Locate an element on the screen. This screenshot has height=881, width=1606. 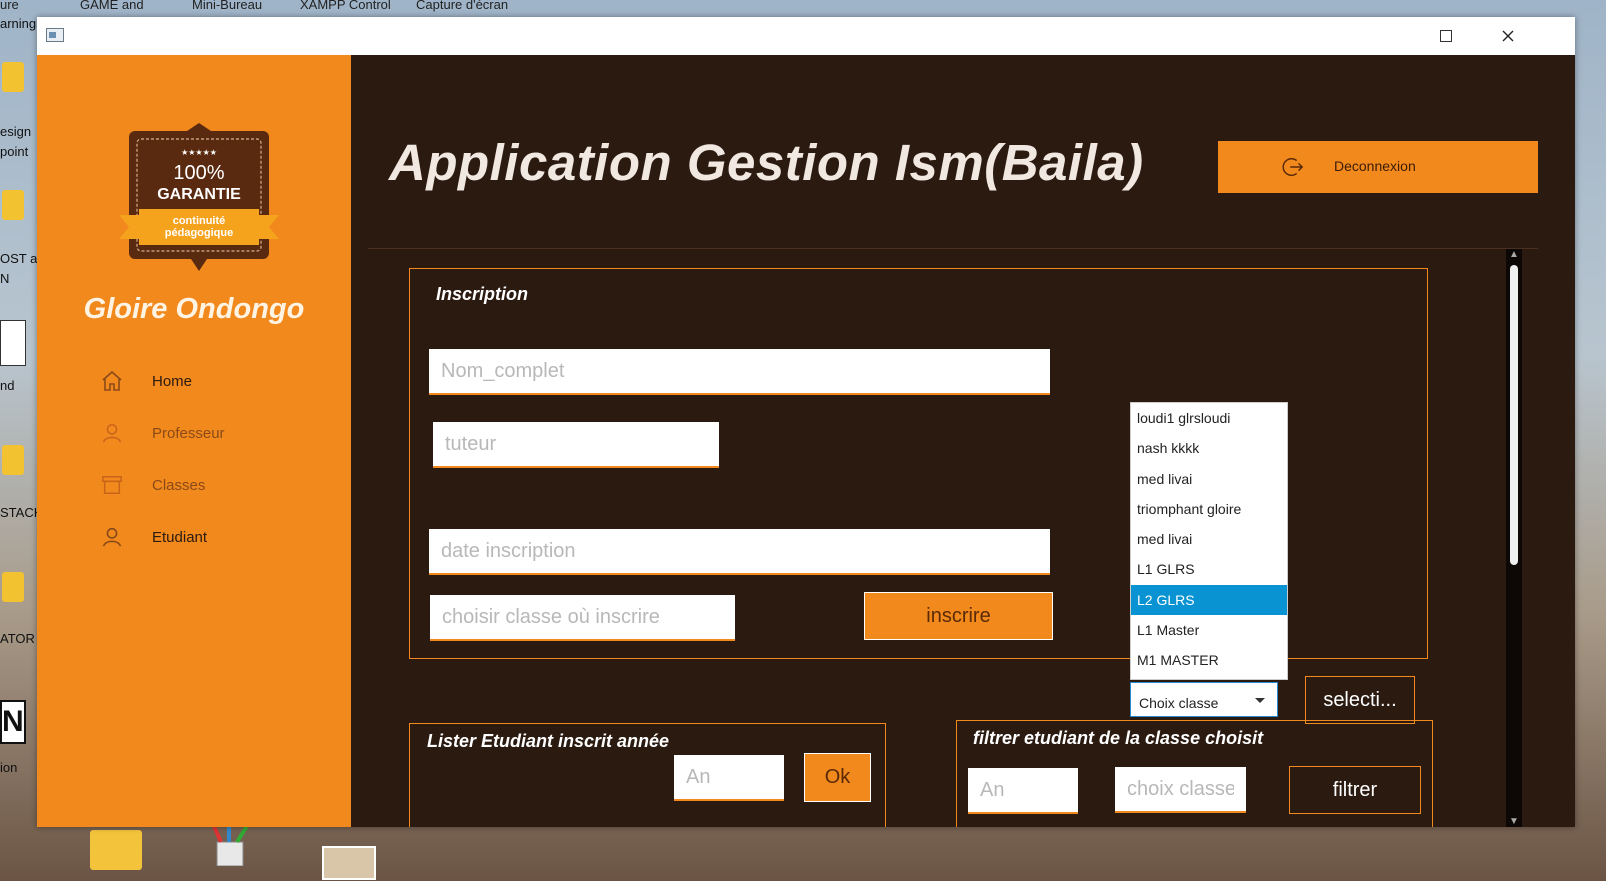
page-title: Application Gestion Ism(Baila) is located at coordinates (766, 162).